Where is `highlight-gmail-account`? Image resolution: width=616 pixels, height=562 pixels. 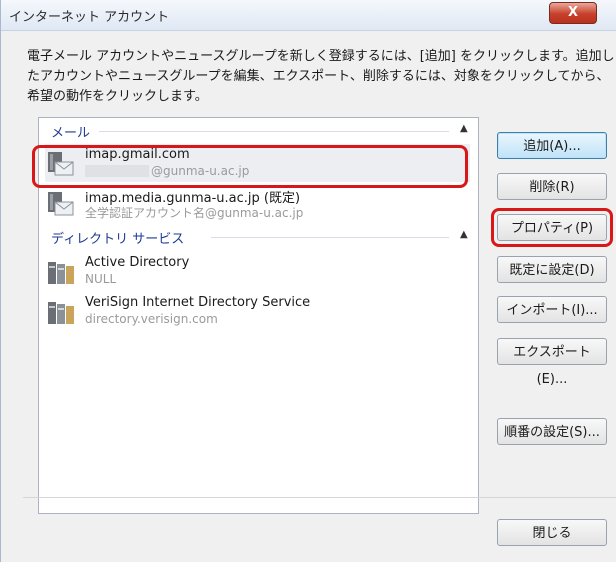
highlight-gmail-account is located at coordinates (250, 166).